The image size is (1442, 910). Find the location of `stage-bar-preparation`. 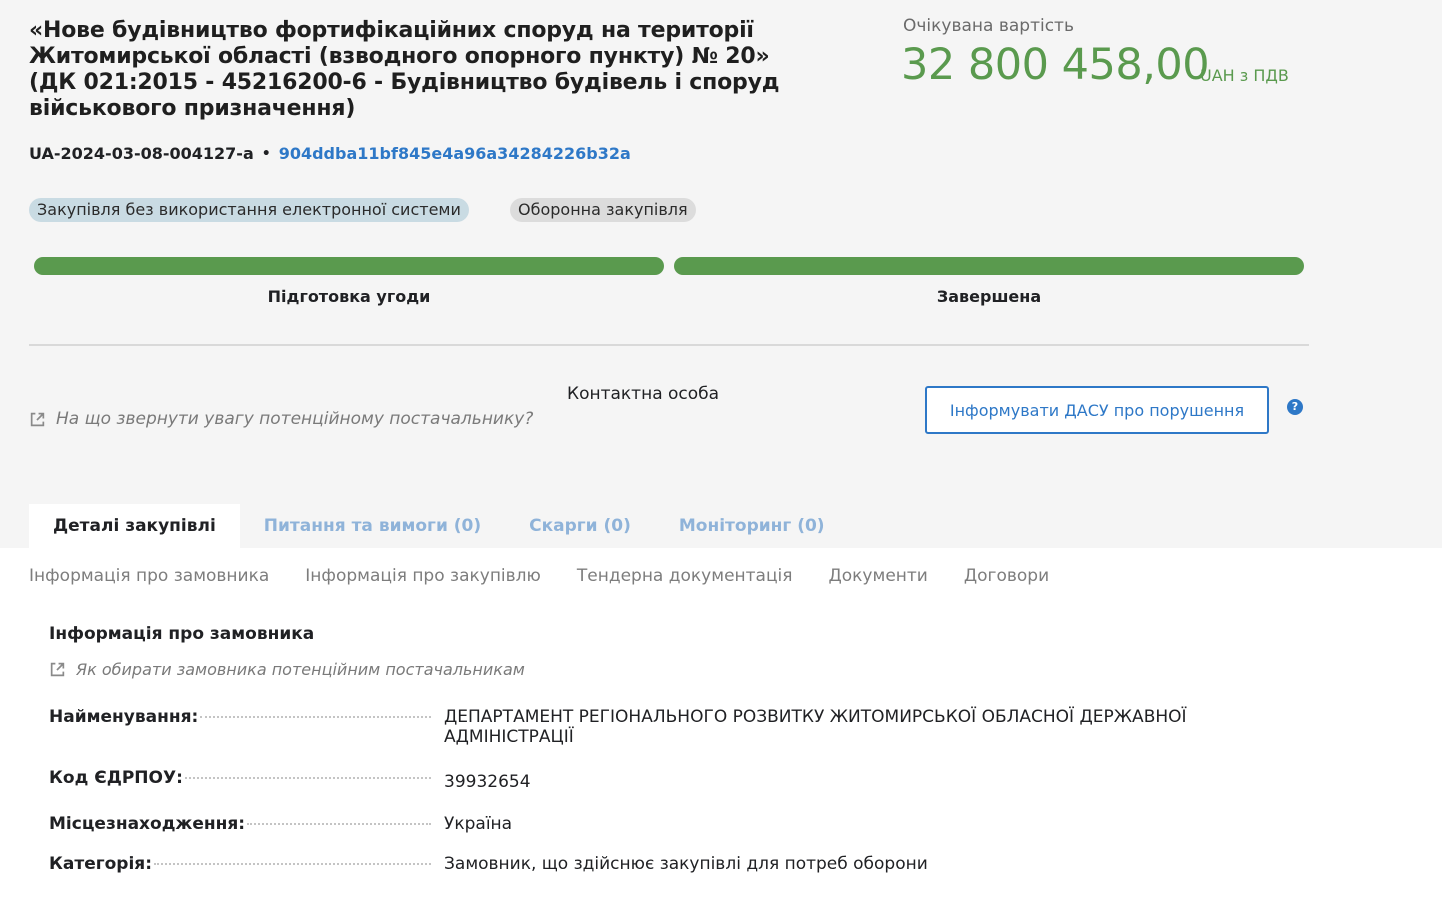

stage-bar-preparation is located at coordinates (349, 266).